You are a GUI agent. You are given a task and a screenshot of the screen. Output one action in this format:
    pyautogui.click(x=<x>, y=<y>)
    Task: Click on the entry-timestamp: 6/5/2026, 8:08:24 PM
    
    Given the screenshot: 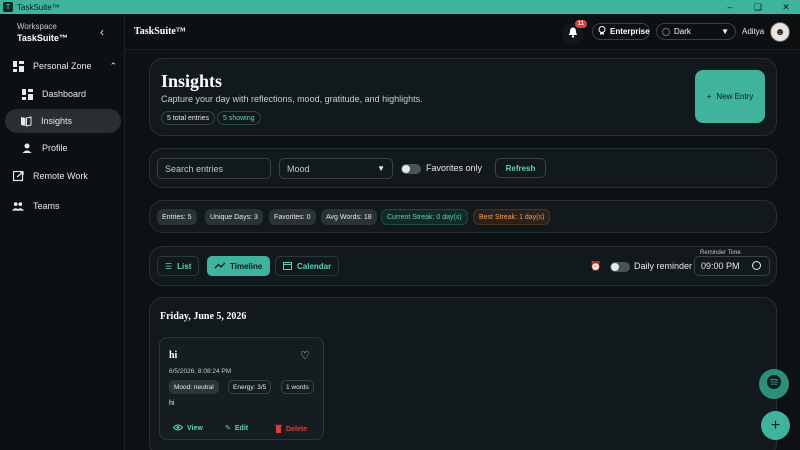 What is the action you would take?
    pyautogui.click(x=200, y=371)
    